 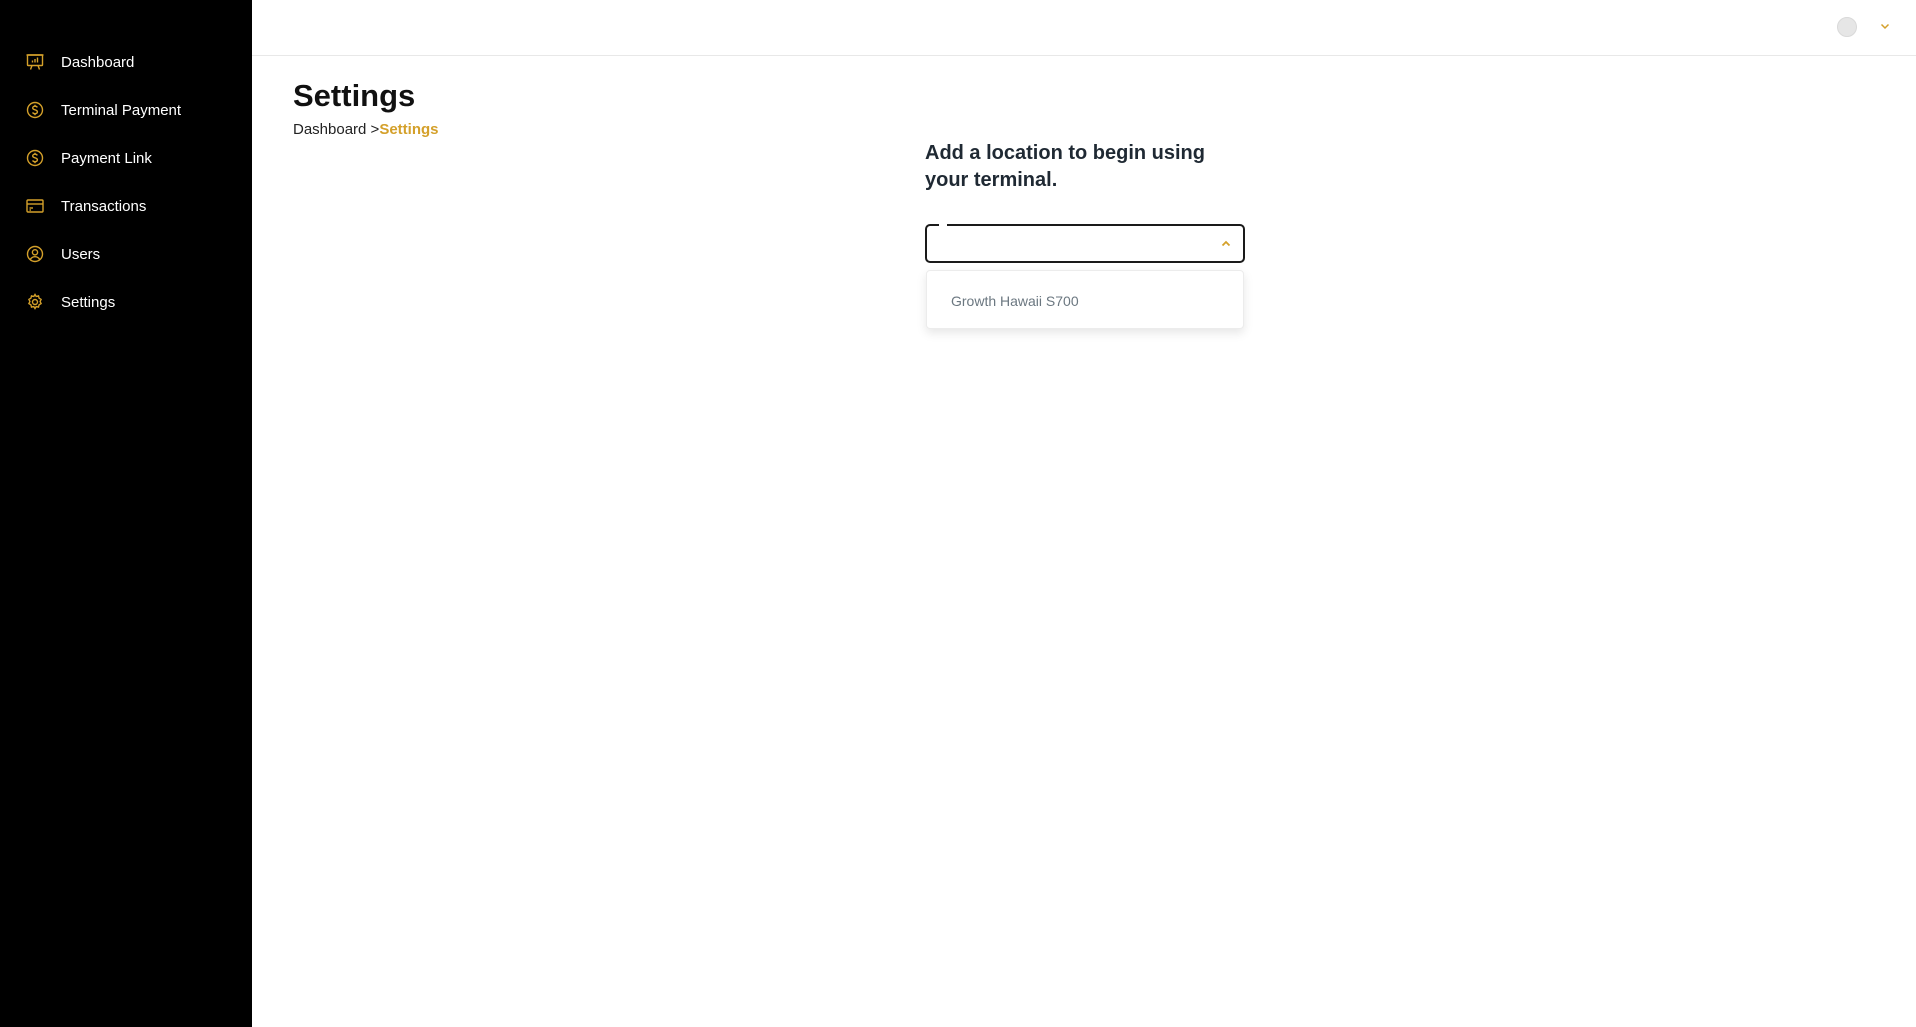 I want to click on credit-card-icon, so click(x=35, y=206).